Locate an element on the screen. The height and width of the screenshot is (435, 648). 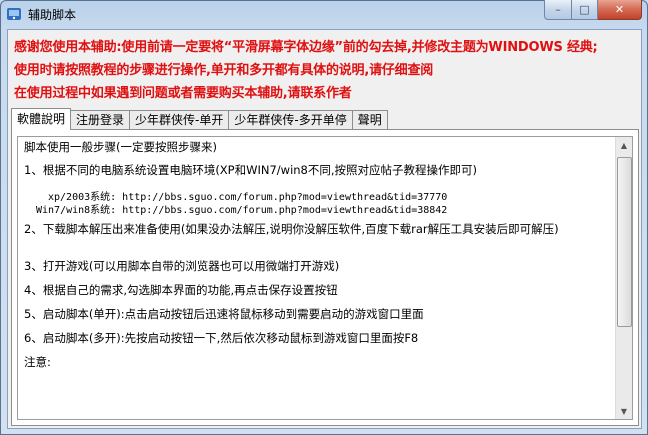
instruction-step-4: 4、根据自己的需求,勾选脚本界面的功能,再点击保存设置按钮 is located at coordinates (181, 290).